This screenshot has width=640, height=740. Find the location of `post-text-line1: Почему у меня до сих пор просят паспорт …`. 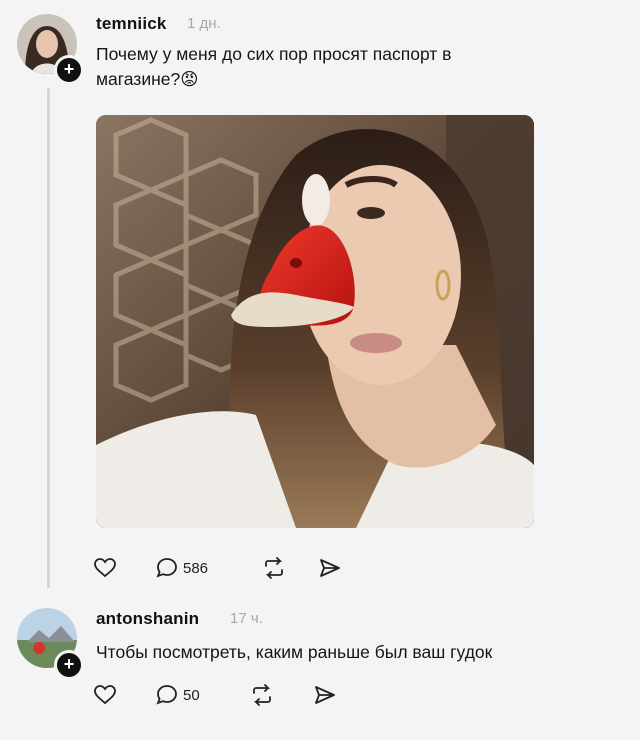

post-text-line1: Почему у меня до сих пор просят паспорт … is located at coordinates (274, 54).